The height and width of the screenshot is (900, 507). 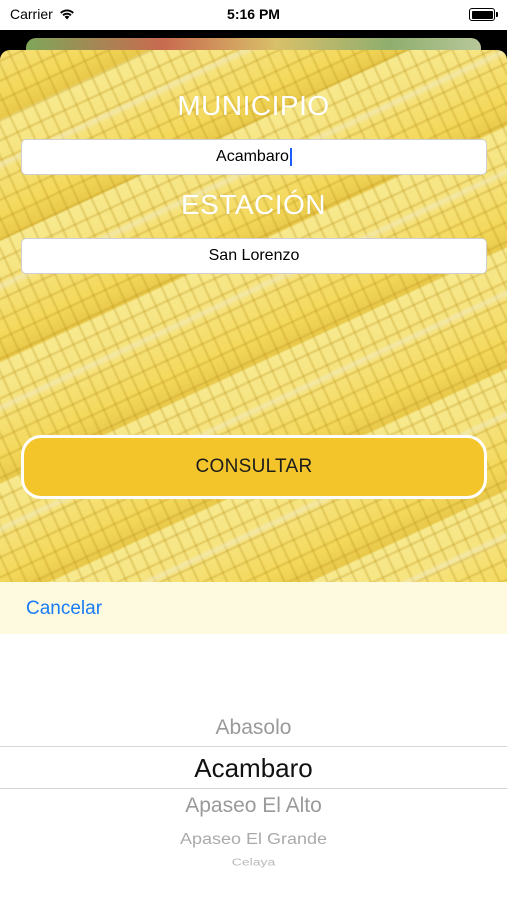 I want to click on picker-toolbar: Cancelar, so click(x=253, y=608).